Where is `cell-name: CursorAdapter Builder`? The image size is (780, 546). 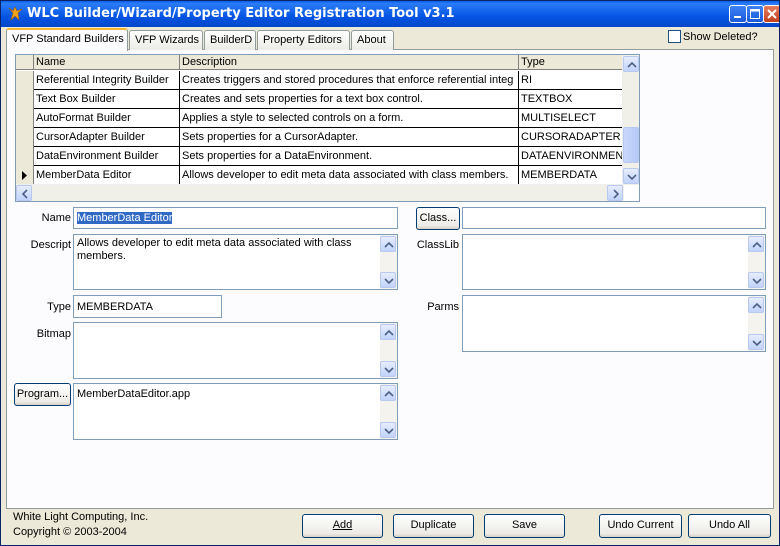
cell-name: CursorAdapter Builder is located at coordinates (107, 137).